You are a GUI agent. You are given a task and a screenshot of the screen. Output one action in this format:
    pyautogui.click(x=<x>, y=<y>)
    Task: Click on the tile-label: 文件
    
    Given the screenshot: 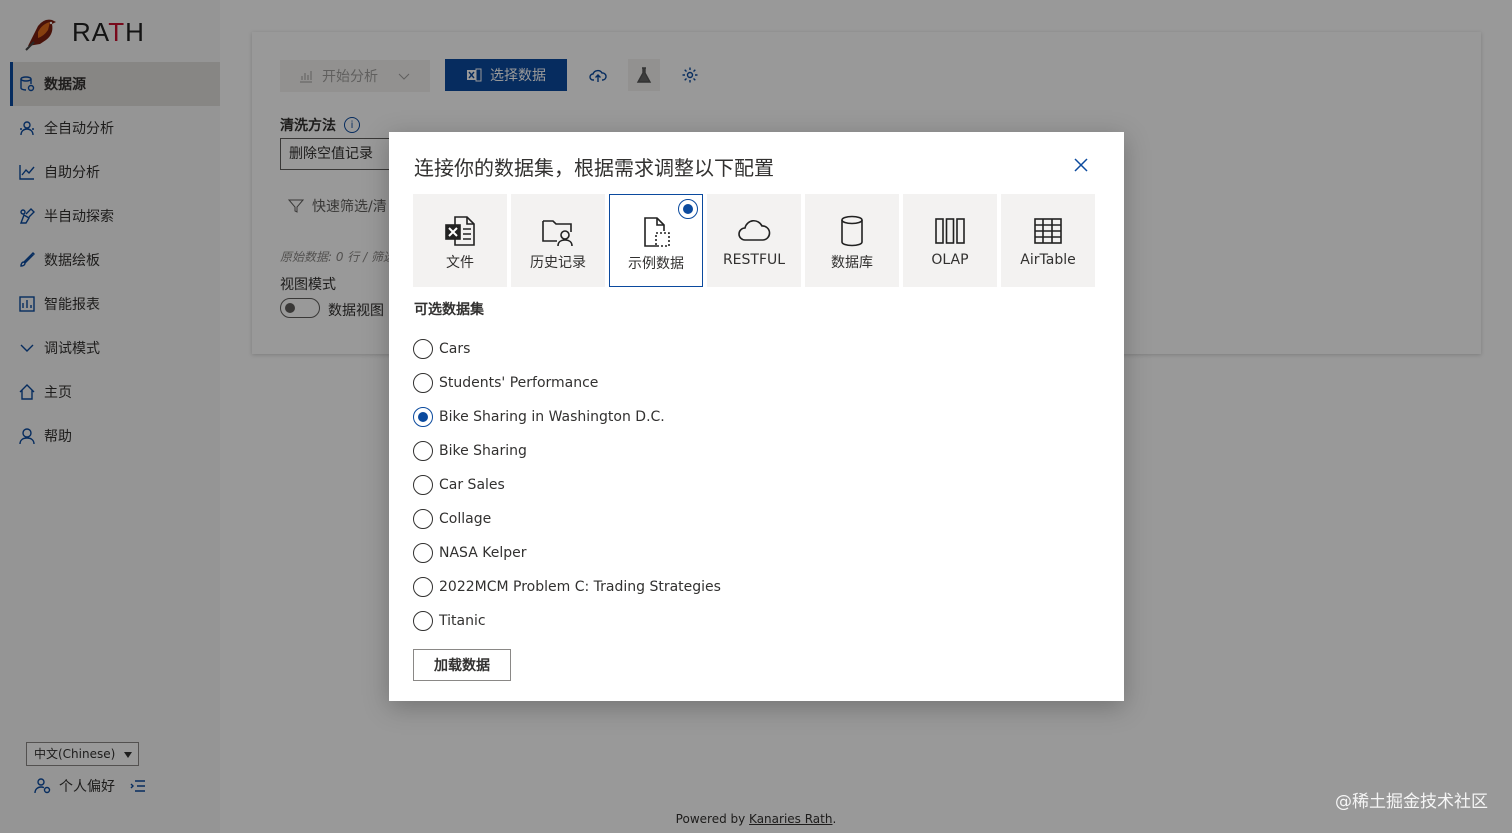 What is the action you would take?
    pyautogui.click(x=460, y=263)
    